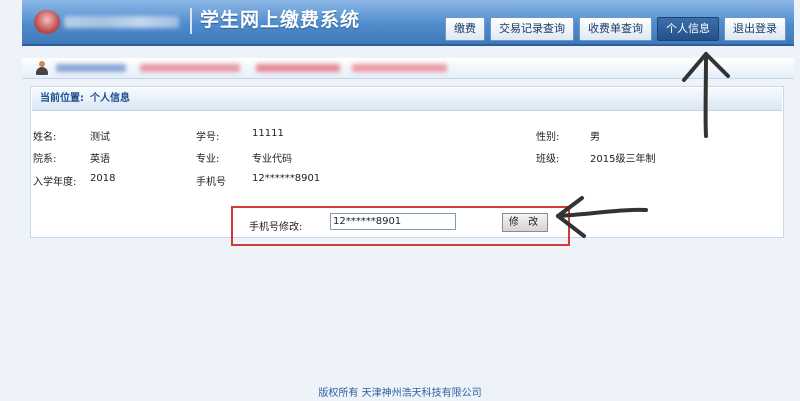 This screenshot has width=800, height=401. What do you see at coordinates (400, 393) in the screenshot?
I see `footer-copyright: 版权所有 天津神州浩天科技有限公司` at bounding box center [400, 393].